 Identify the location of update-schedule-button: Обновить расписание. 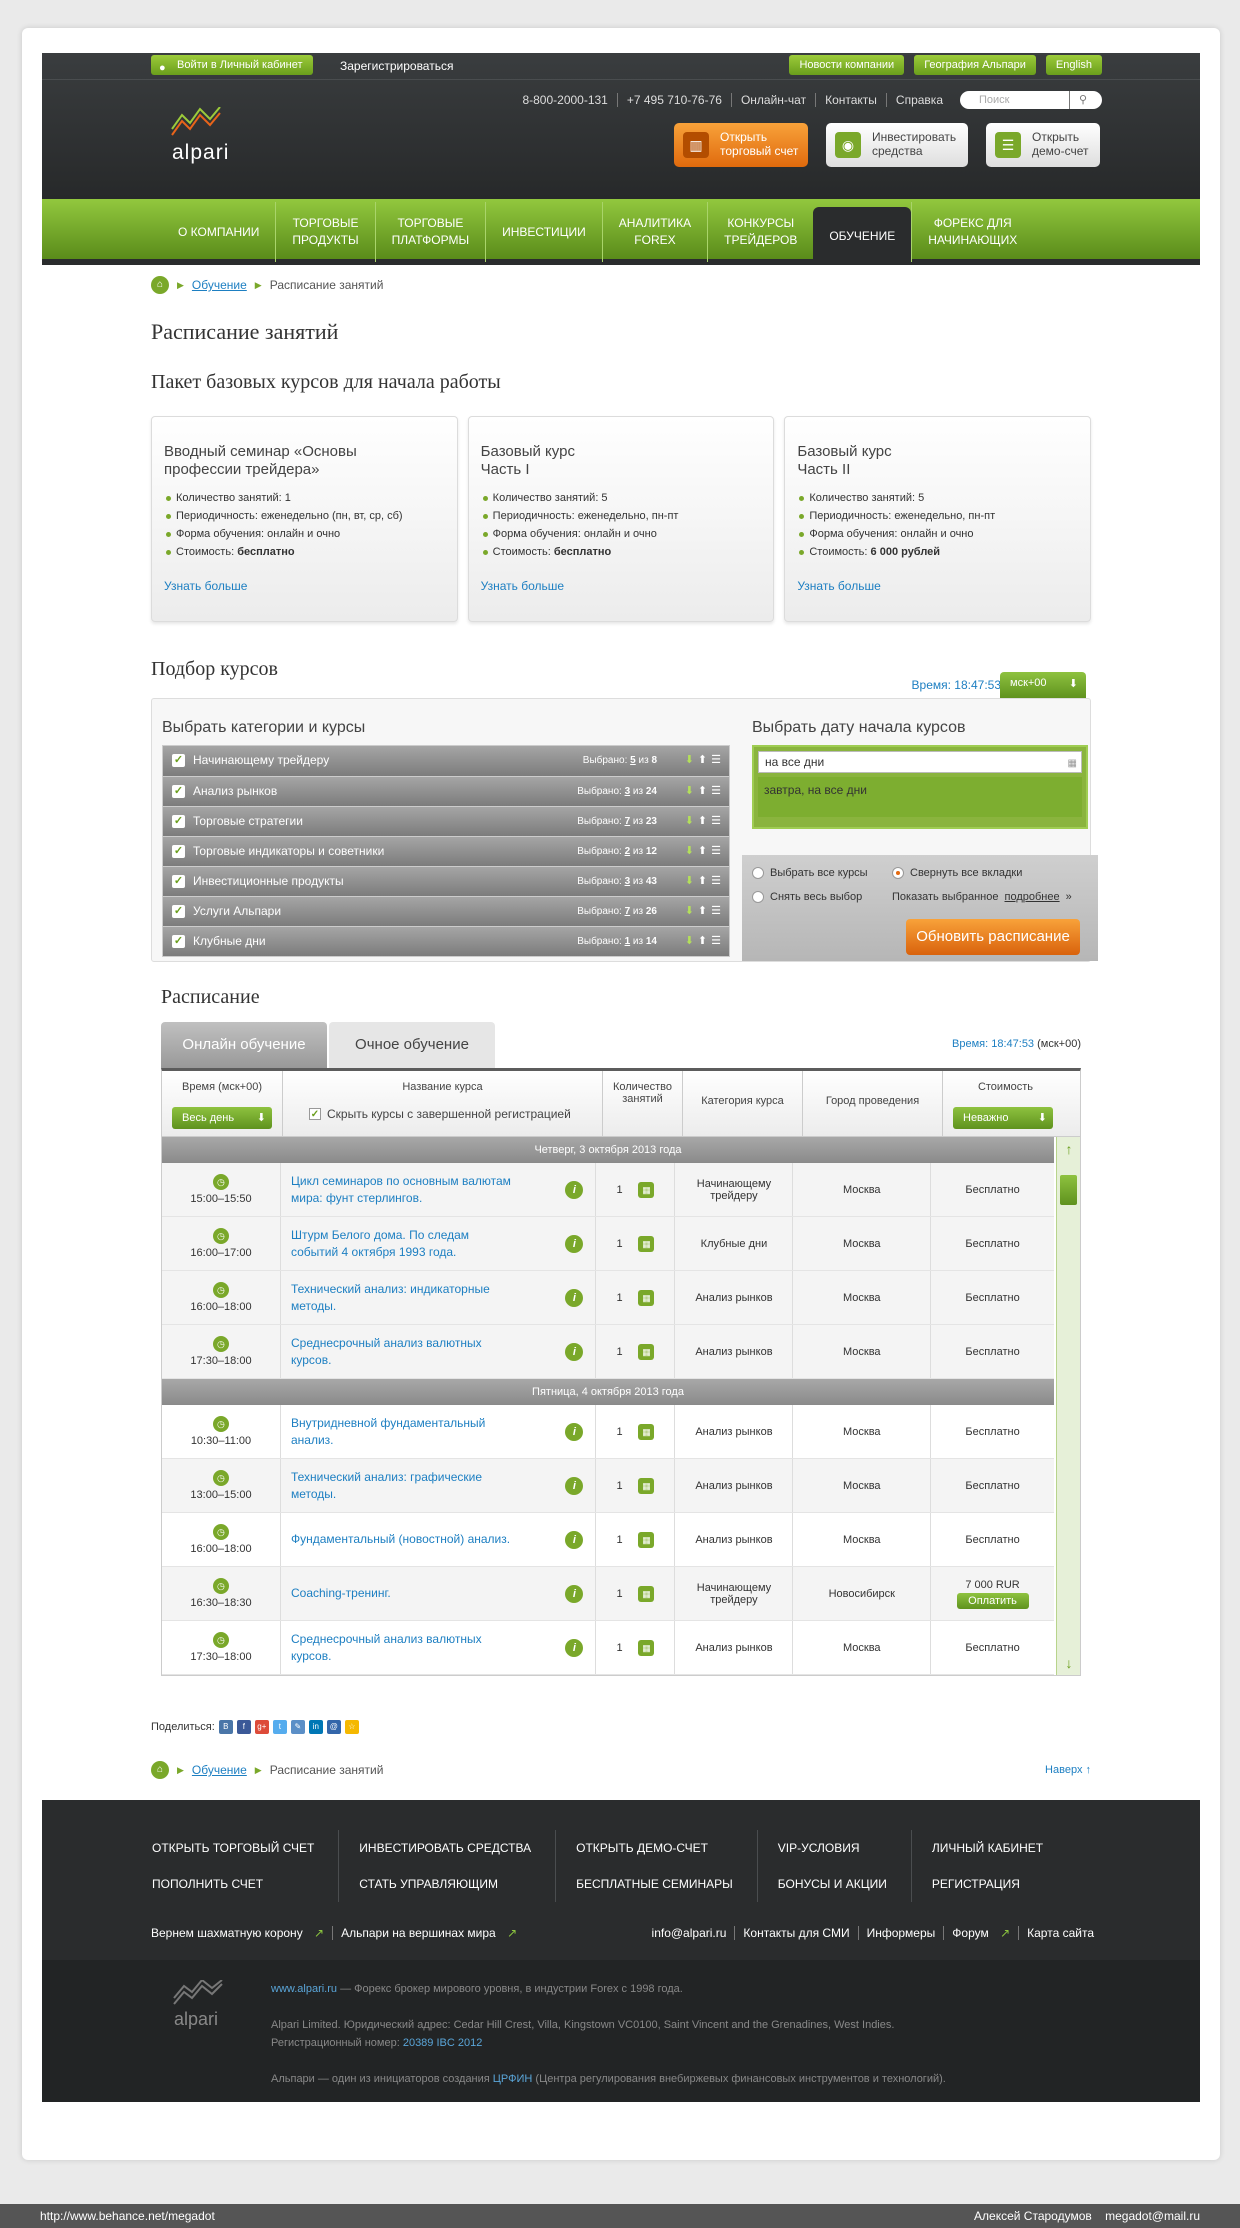
(993, 937).